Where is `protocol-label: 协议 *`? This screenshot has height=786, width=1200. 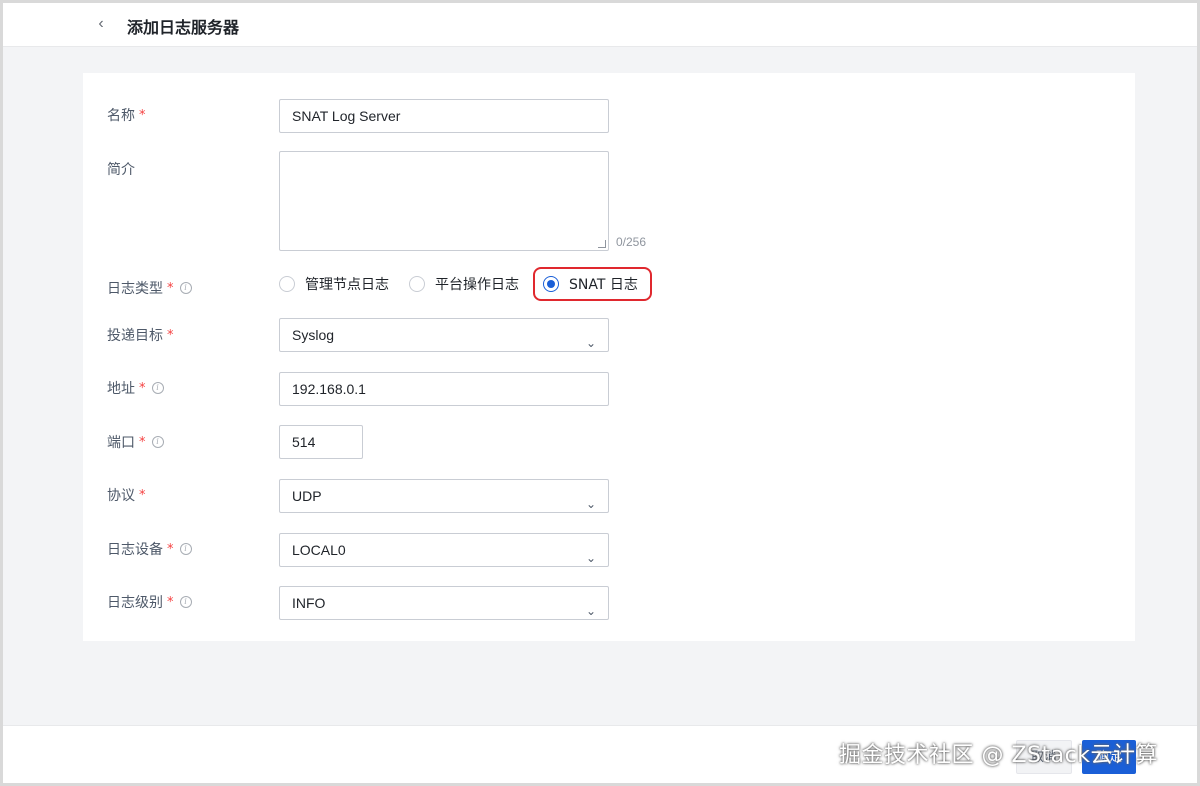 protocol-label: 协议 * is located at coordinates (126, 496).